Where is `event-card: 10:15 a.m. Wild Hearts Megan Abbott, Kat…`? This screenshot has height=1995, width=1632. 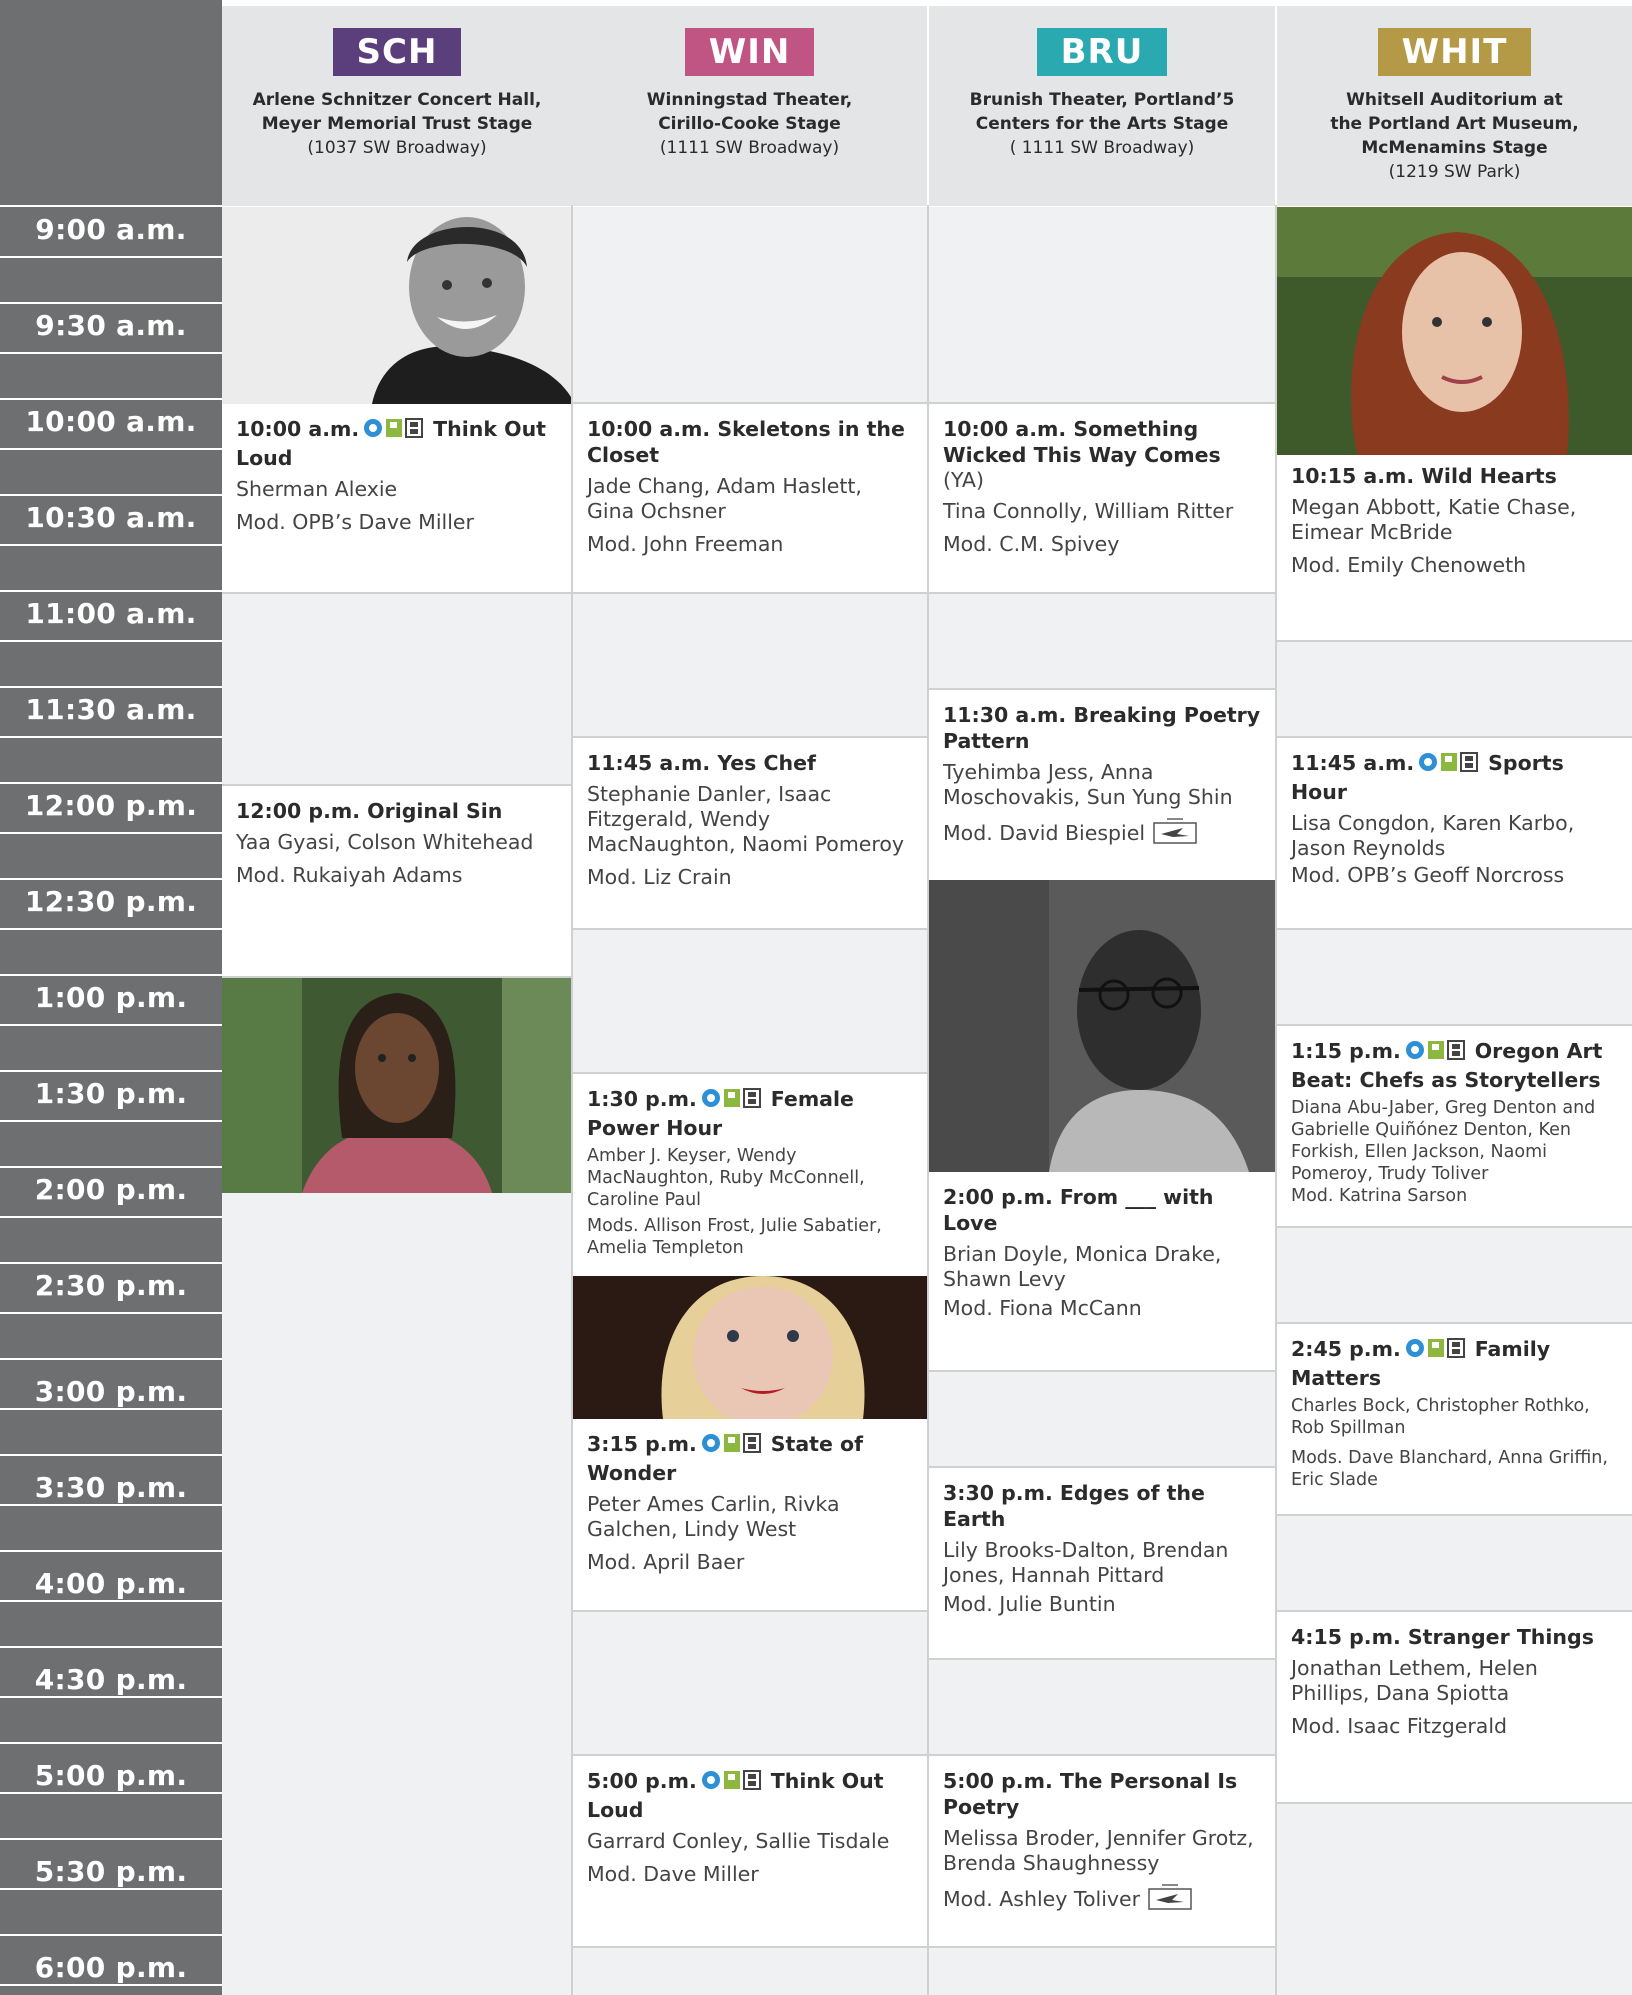
event-card: 10:15 a.m. Wild Hearts Megan Abbott, Kat… is located at coordinates (1454, 548).